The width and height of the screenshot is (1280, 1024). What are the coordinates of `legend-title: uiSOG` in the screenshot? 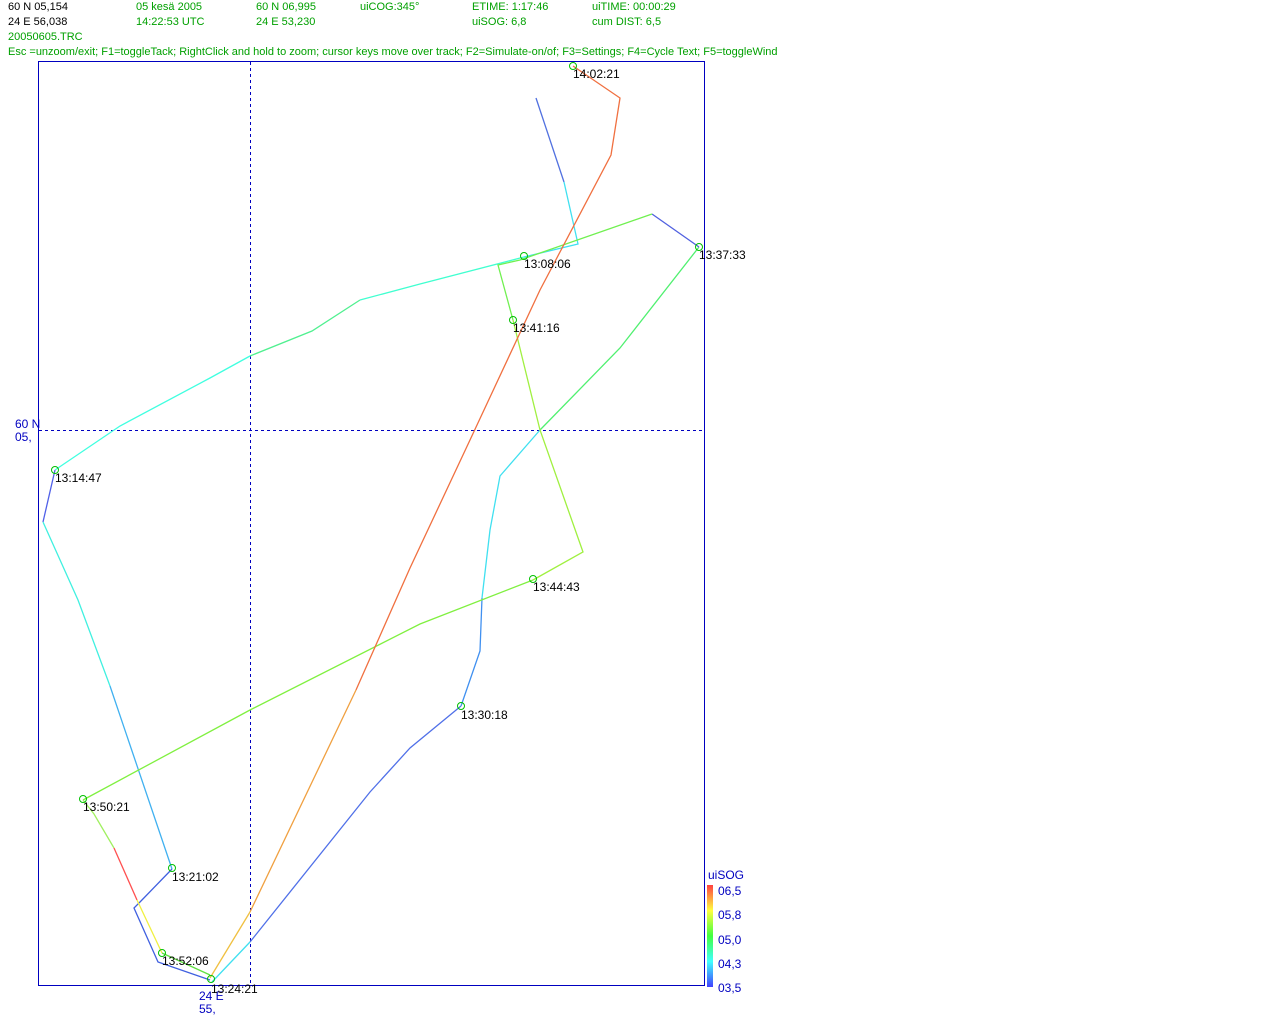 It's located at (726, 875).